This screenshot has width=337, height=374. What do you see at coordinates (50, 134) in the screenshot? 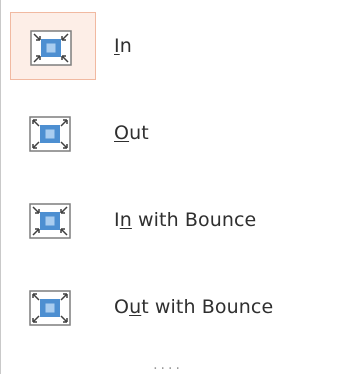
I see `zoom-out-icon` at bounding box center [50, 134].